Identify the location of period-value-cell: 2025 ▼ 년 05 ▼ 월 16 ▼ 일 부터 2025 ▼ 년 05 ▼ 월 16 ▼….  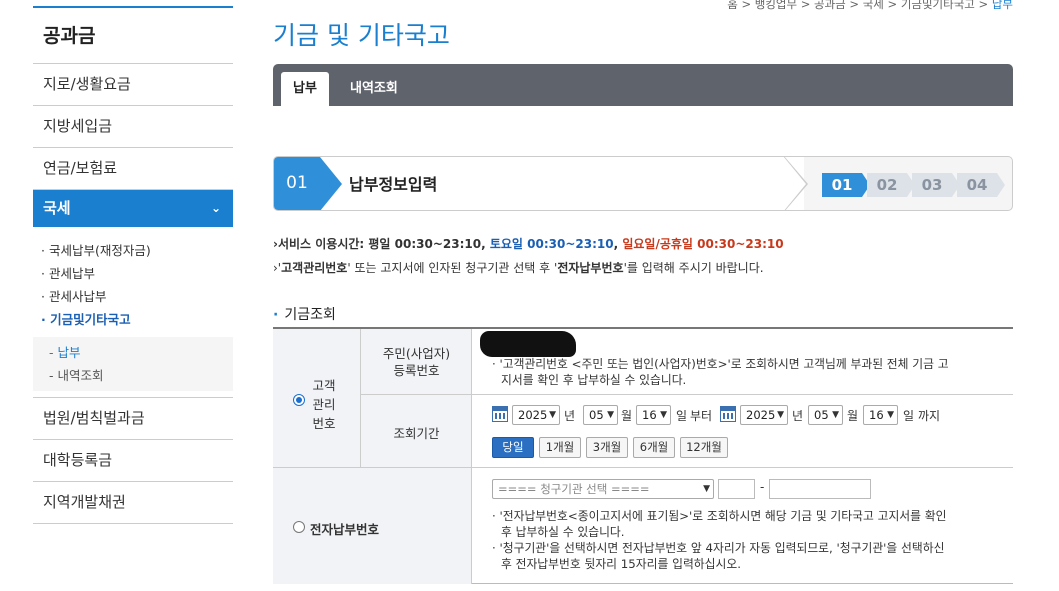
(742, 431).